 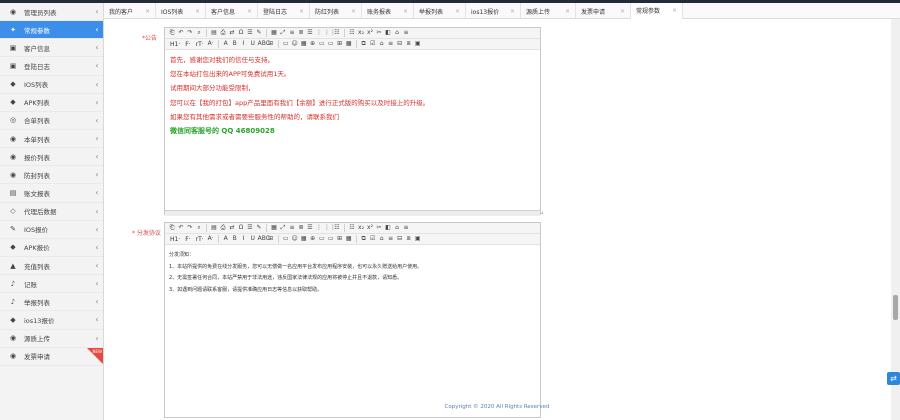 I want to click on page-scrollbar, so click(x=895, y=219).